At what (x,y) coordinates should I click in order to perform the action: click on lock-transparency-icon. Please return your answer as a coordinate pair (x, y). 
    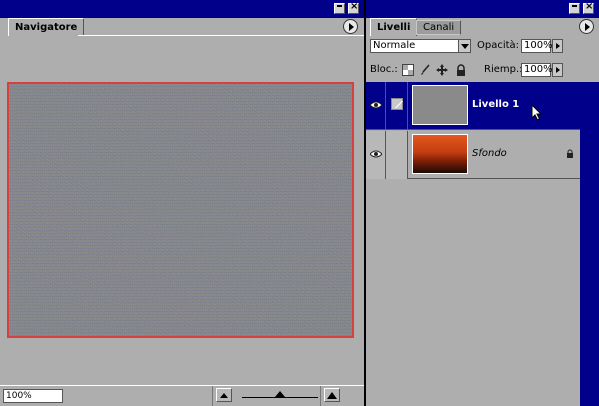
    Looking at the image, I should click on (408, 70).